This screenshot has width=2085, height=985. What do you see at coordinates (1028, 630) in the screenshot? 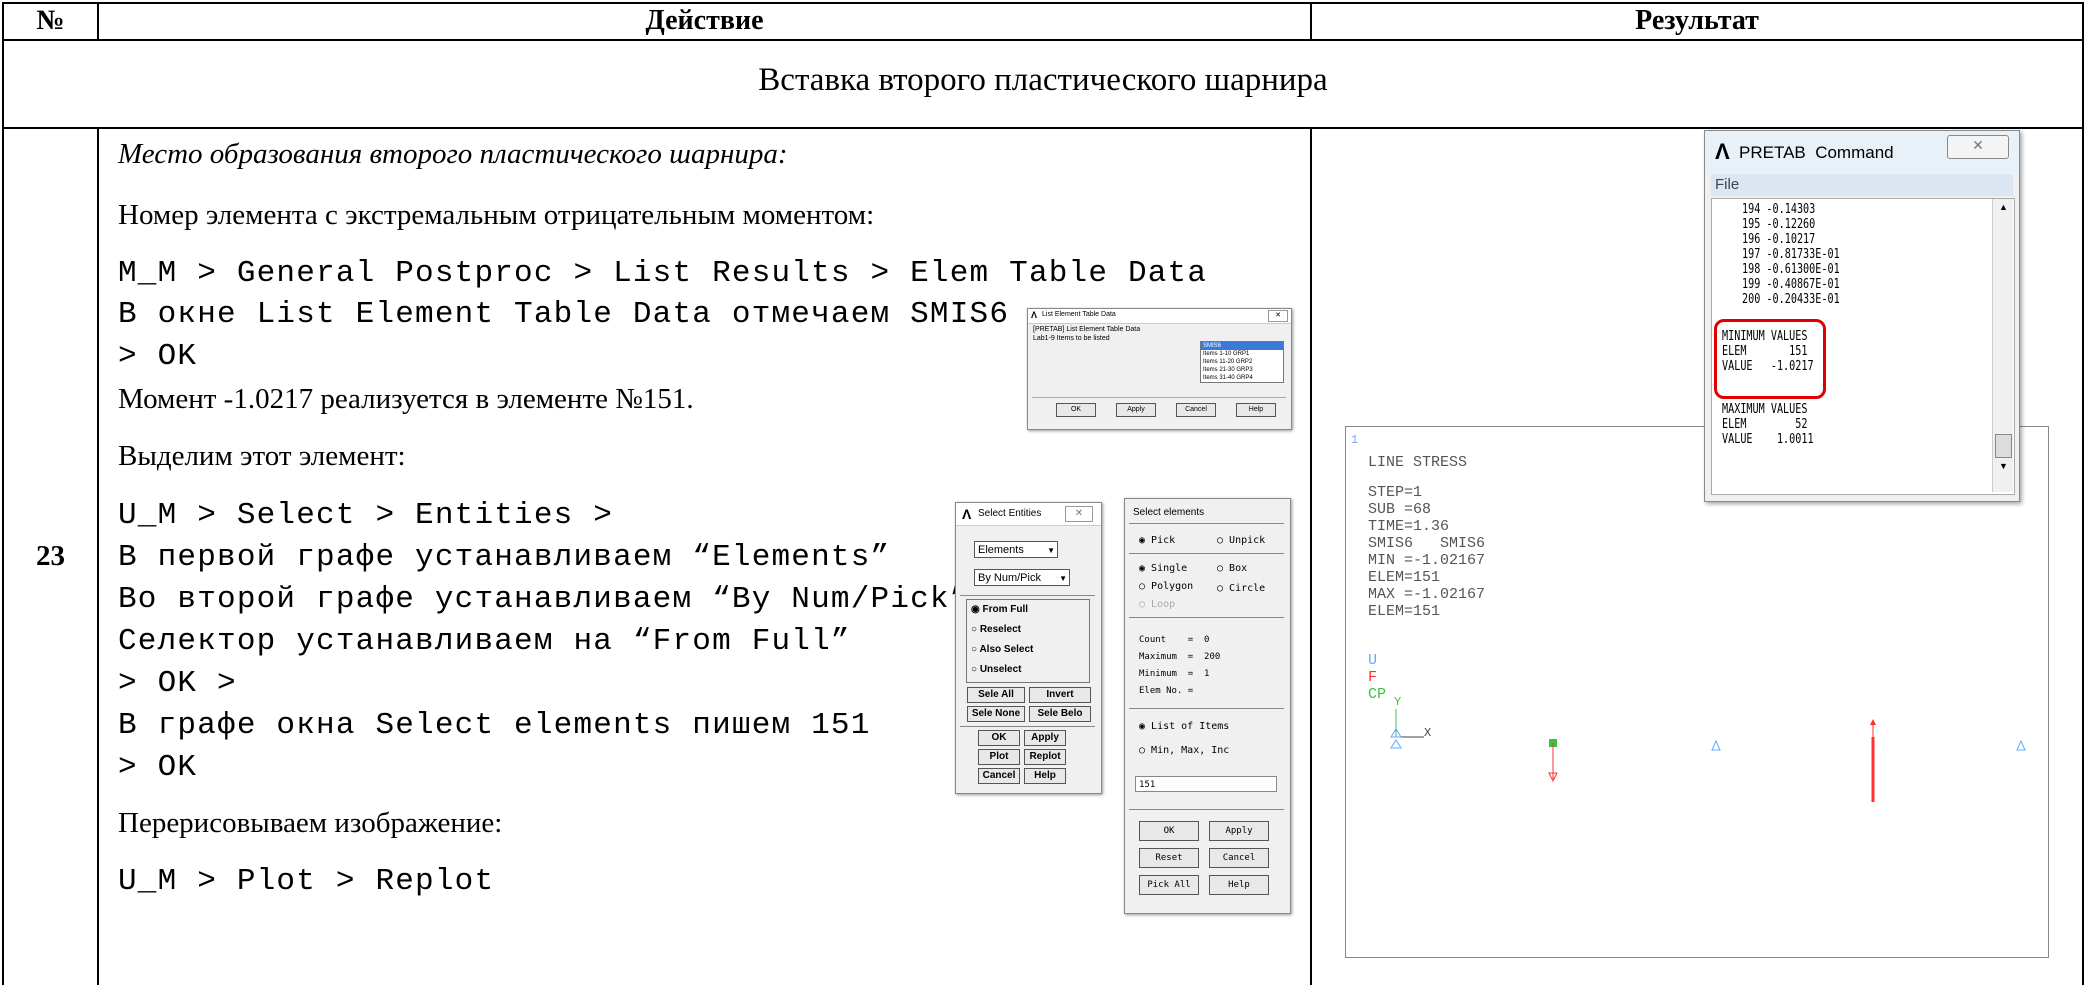
I see `radio-reselect: ○ Reselect` at bounding box center [1028, 630].